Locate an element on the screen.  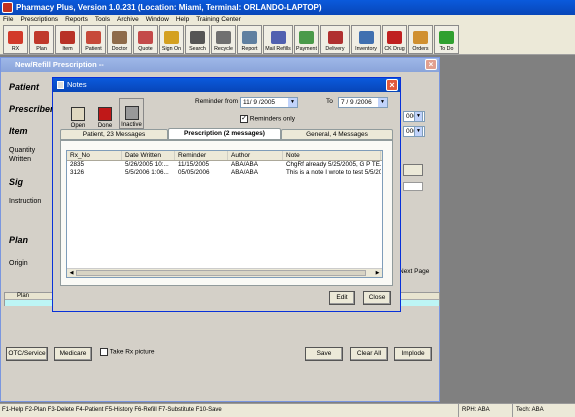
toolbar-label: Inventory is located at coordinates (366, 49).